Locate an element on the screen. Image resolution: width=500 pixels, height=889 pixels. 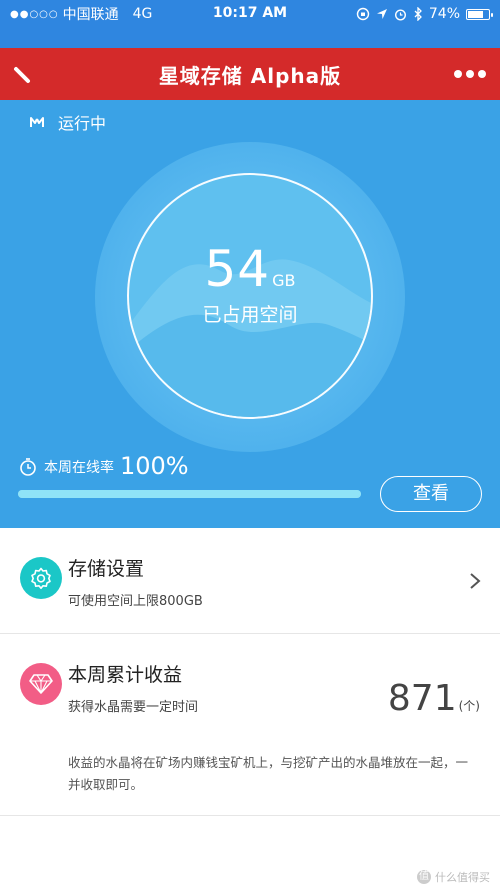
battery-icon is located at coordinates (479, 14).